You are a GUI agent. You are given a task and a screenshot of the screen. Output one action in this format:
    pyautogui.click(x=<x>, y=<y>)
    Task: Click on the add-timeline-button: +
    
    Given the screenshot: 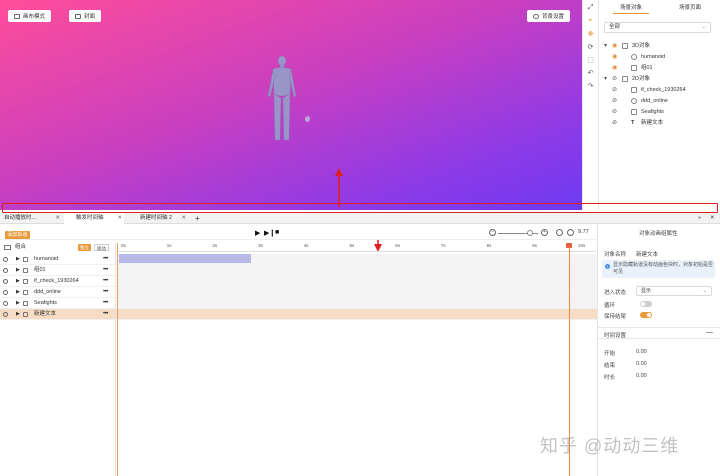 What is the action you would take?
    pyautogui.click(x=196, y=218)
    